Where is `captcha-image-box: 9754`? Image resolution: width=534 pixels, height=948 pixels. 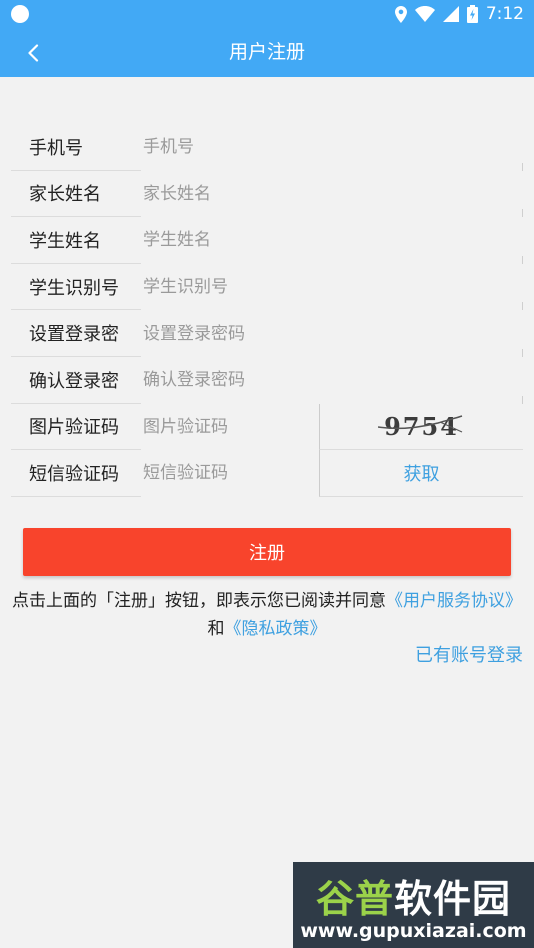 captcha-image-box: 9754 is located at coordinates (421, 427).